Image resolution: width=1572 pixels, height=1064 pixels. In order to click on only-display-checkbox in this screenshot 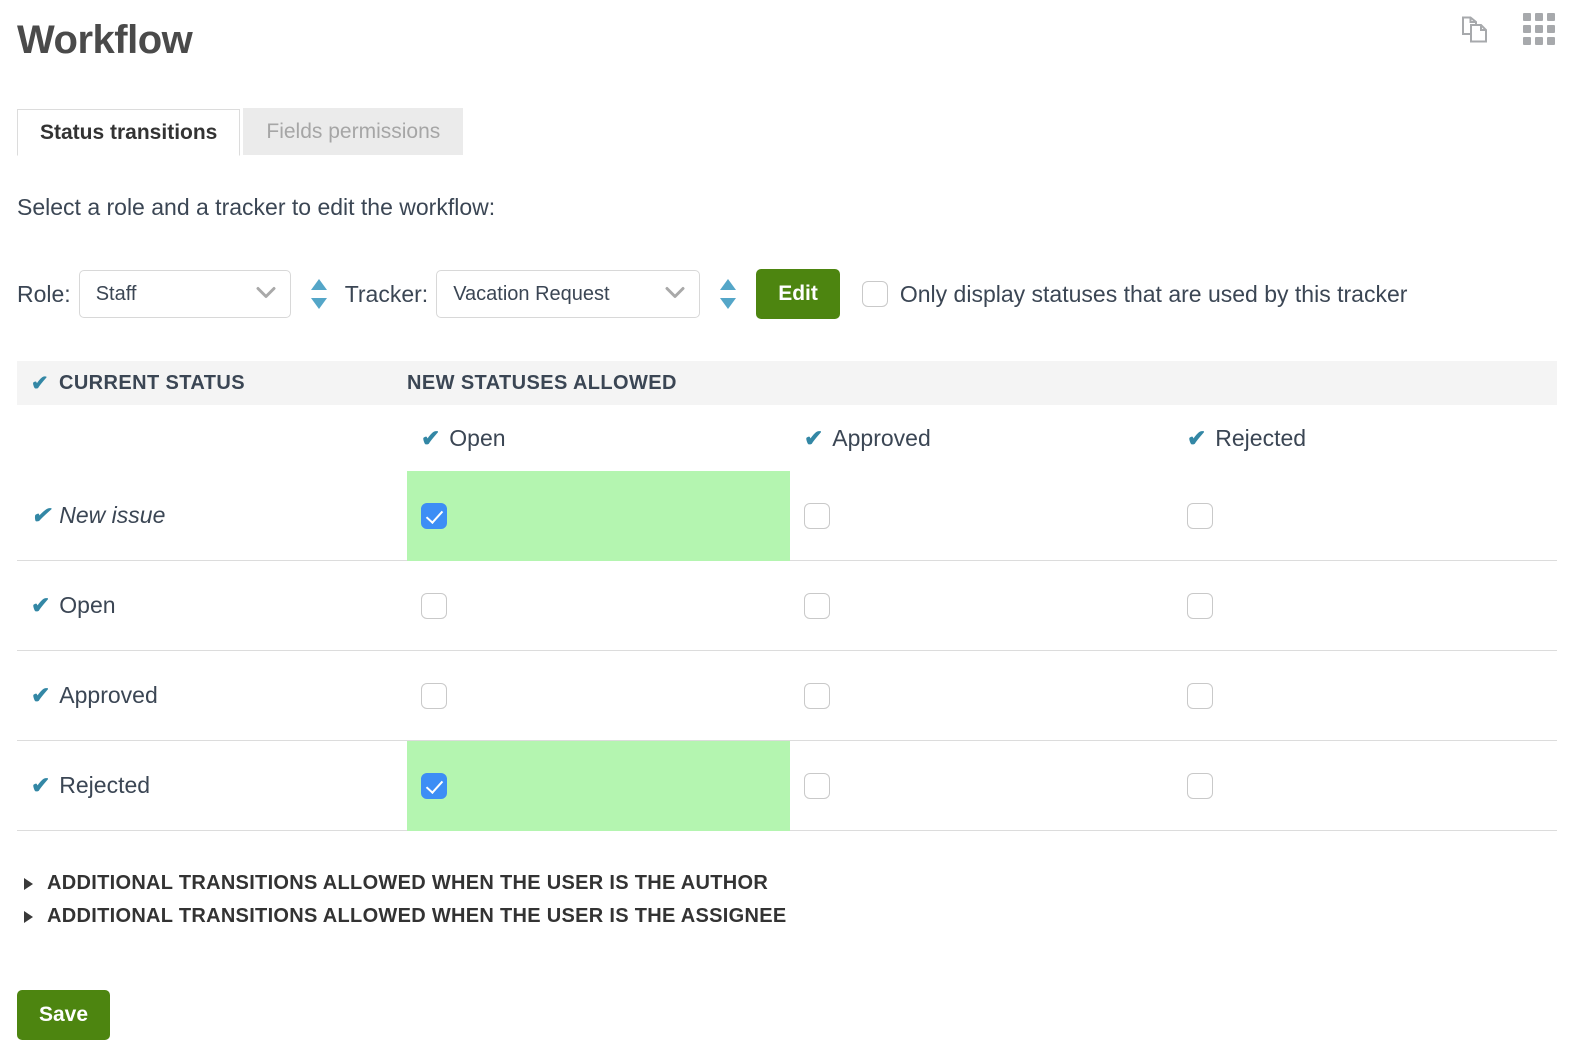, I will do `click(874, 294)`.